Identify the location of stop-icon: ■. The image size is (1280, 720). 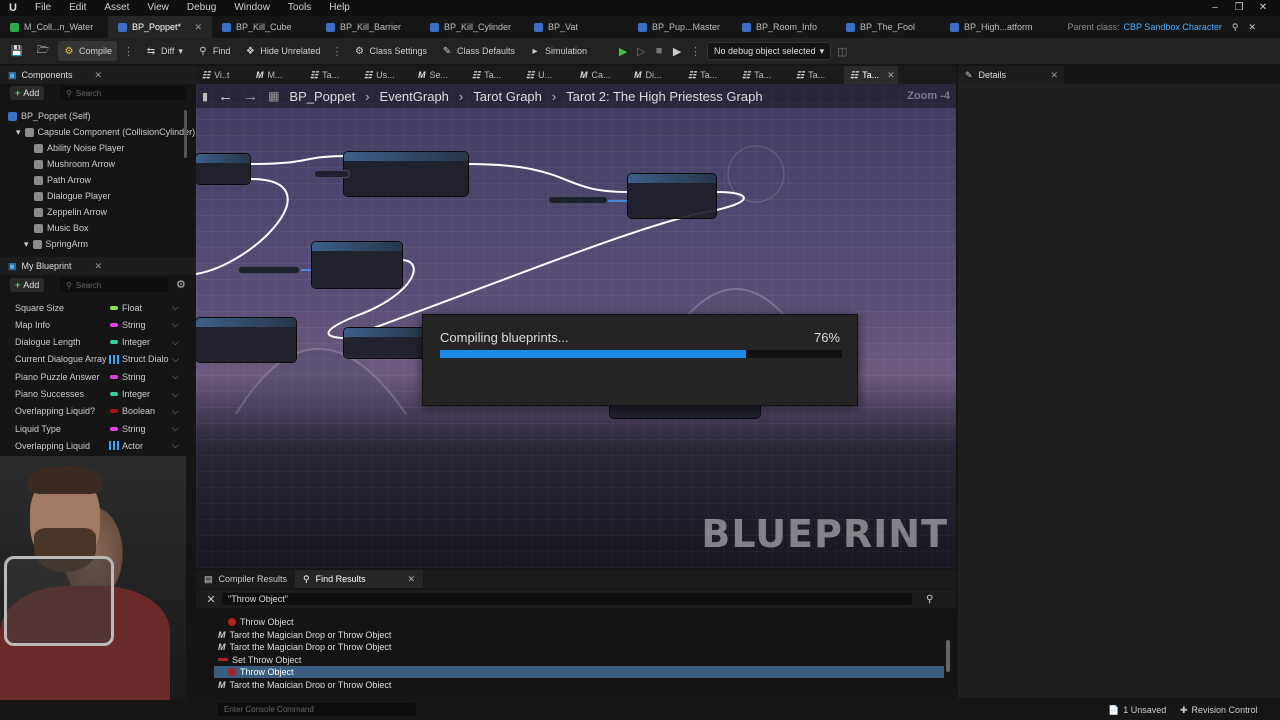
(659, 51).